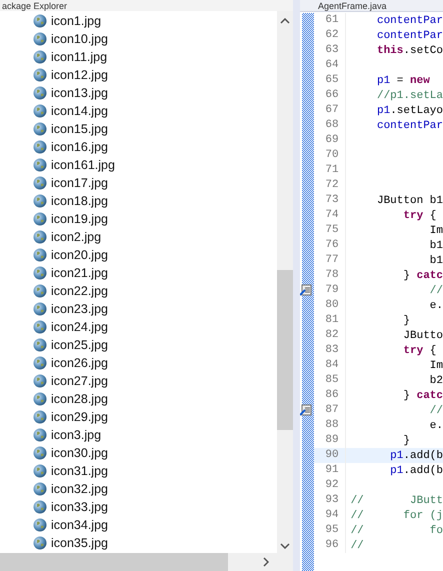 The height and width of the screenshot is (571, 443). Describe the element at coordinates (79, 129) in the screenshot. I see `file-item: icon15.jpg` at that location.